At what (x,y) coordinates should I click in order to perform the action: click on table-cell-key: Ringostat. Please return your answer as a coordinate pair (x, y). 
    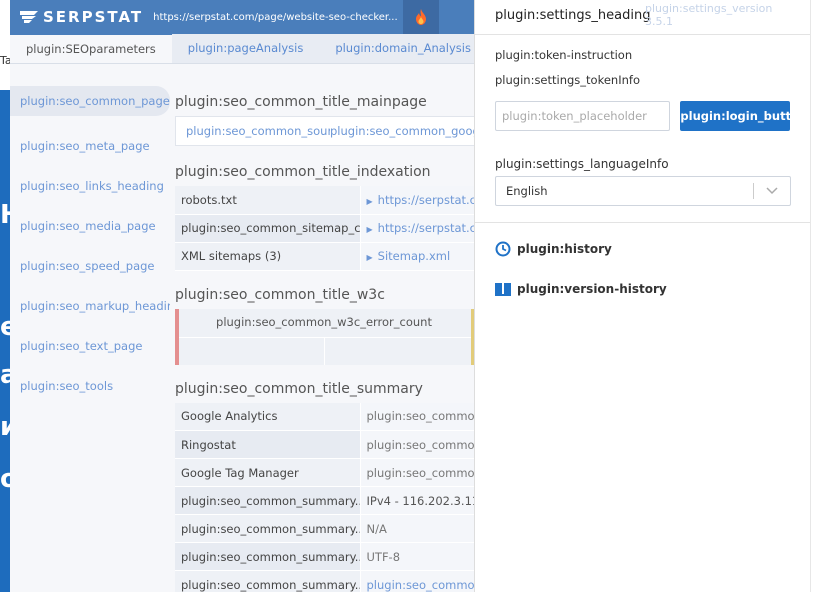
    Looking at the image, I should click on (267, 444).